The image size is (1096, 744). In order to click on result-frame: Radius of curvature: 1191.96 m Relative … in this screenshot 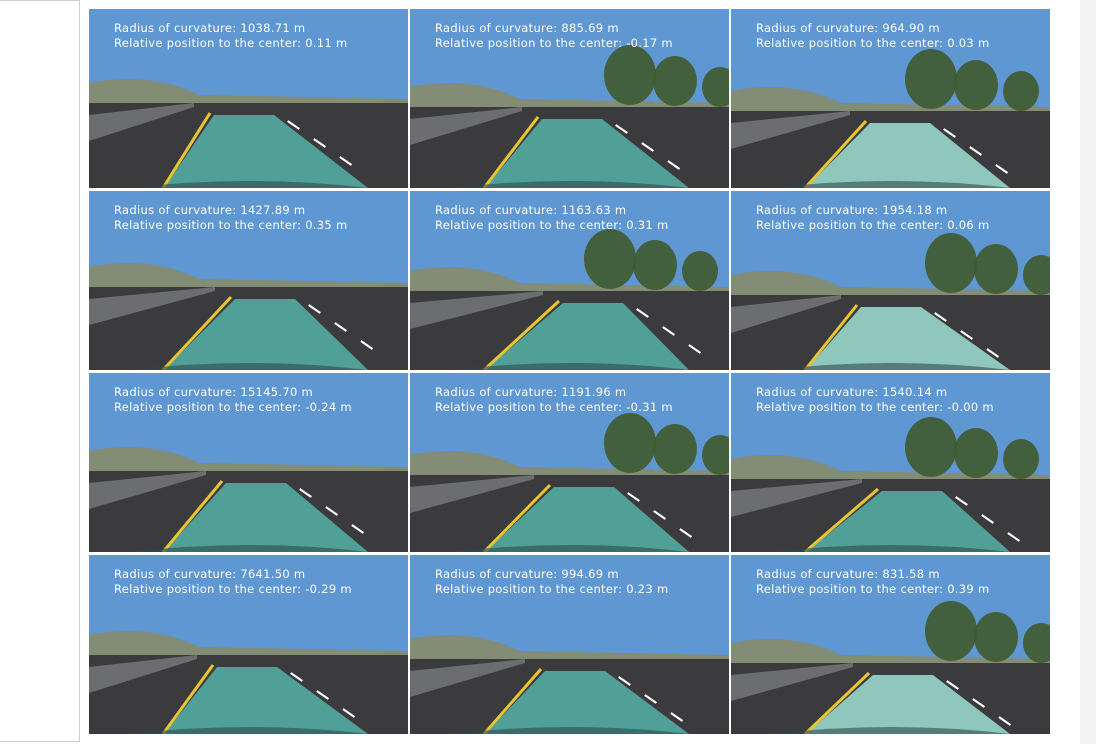, I will do `click(569, 462)`.